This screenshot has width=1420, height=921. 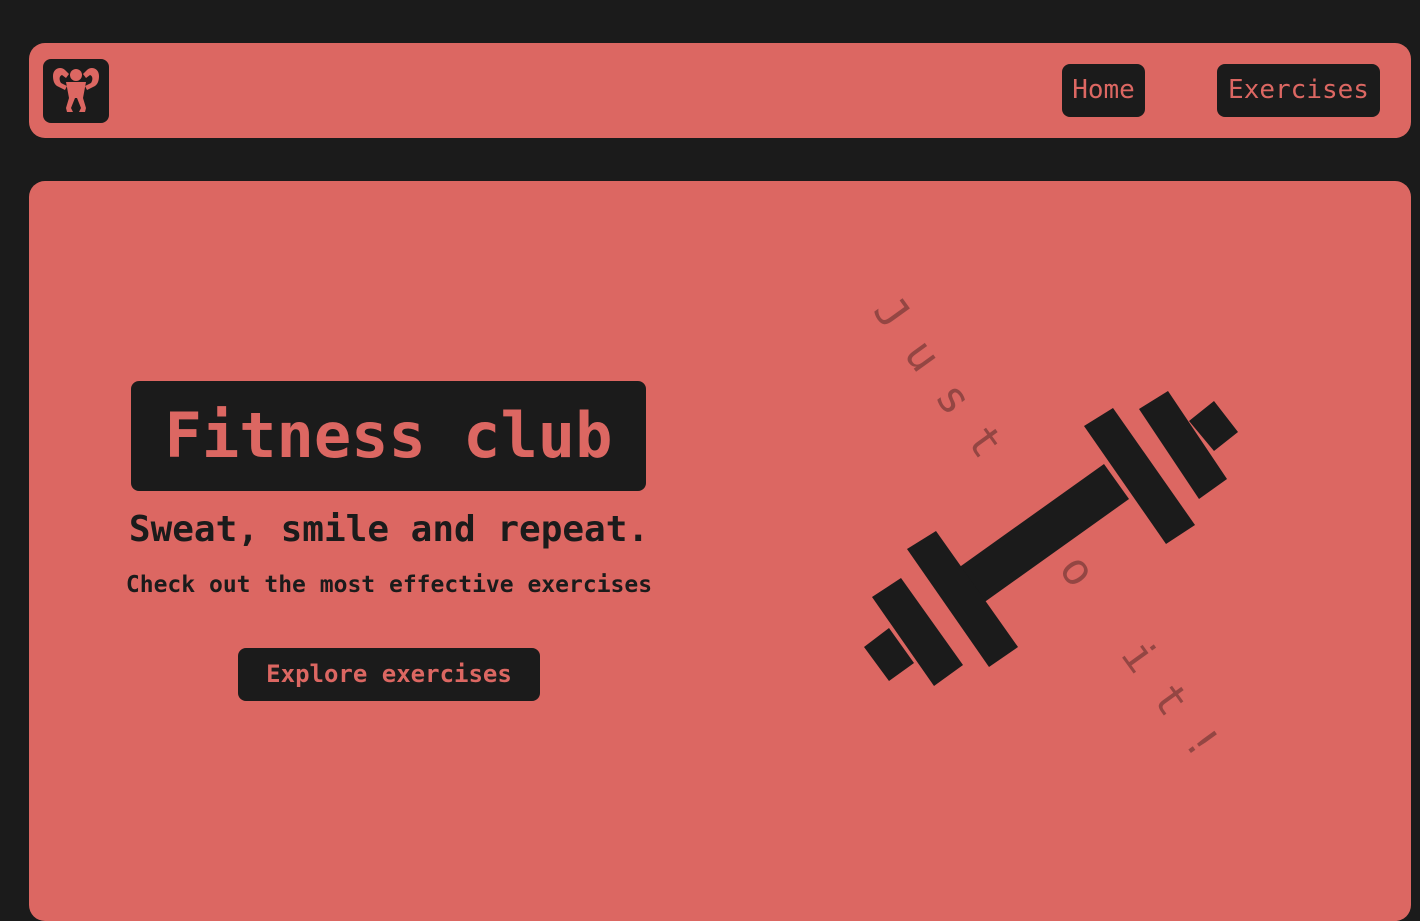 I want to click on logo, so click(x=76, y=91).